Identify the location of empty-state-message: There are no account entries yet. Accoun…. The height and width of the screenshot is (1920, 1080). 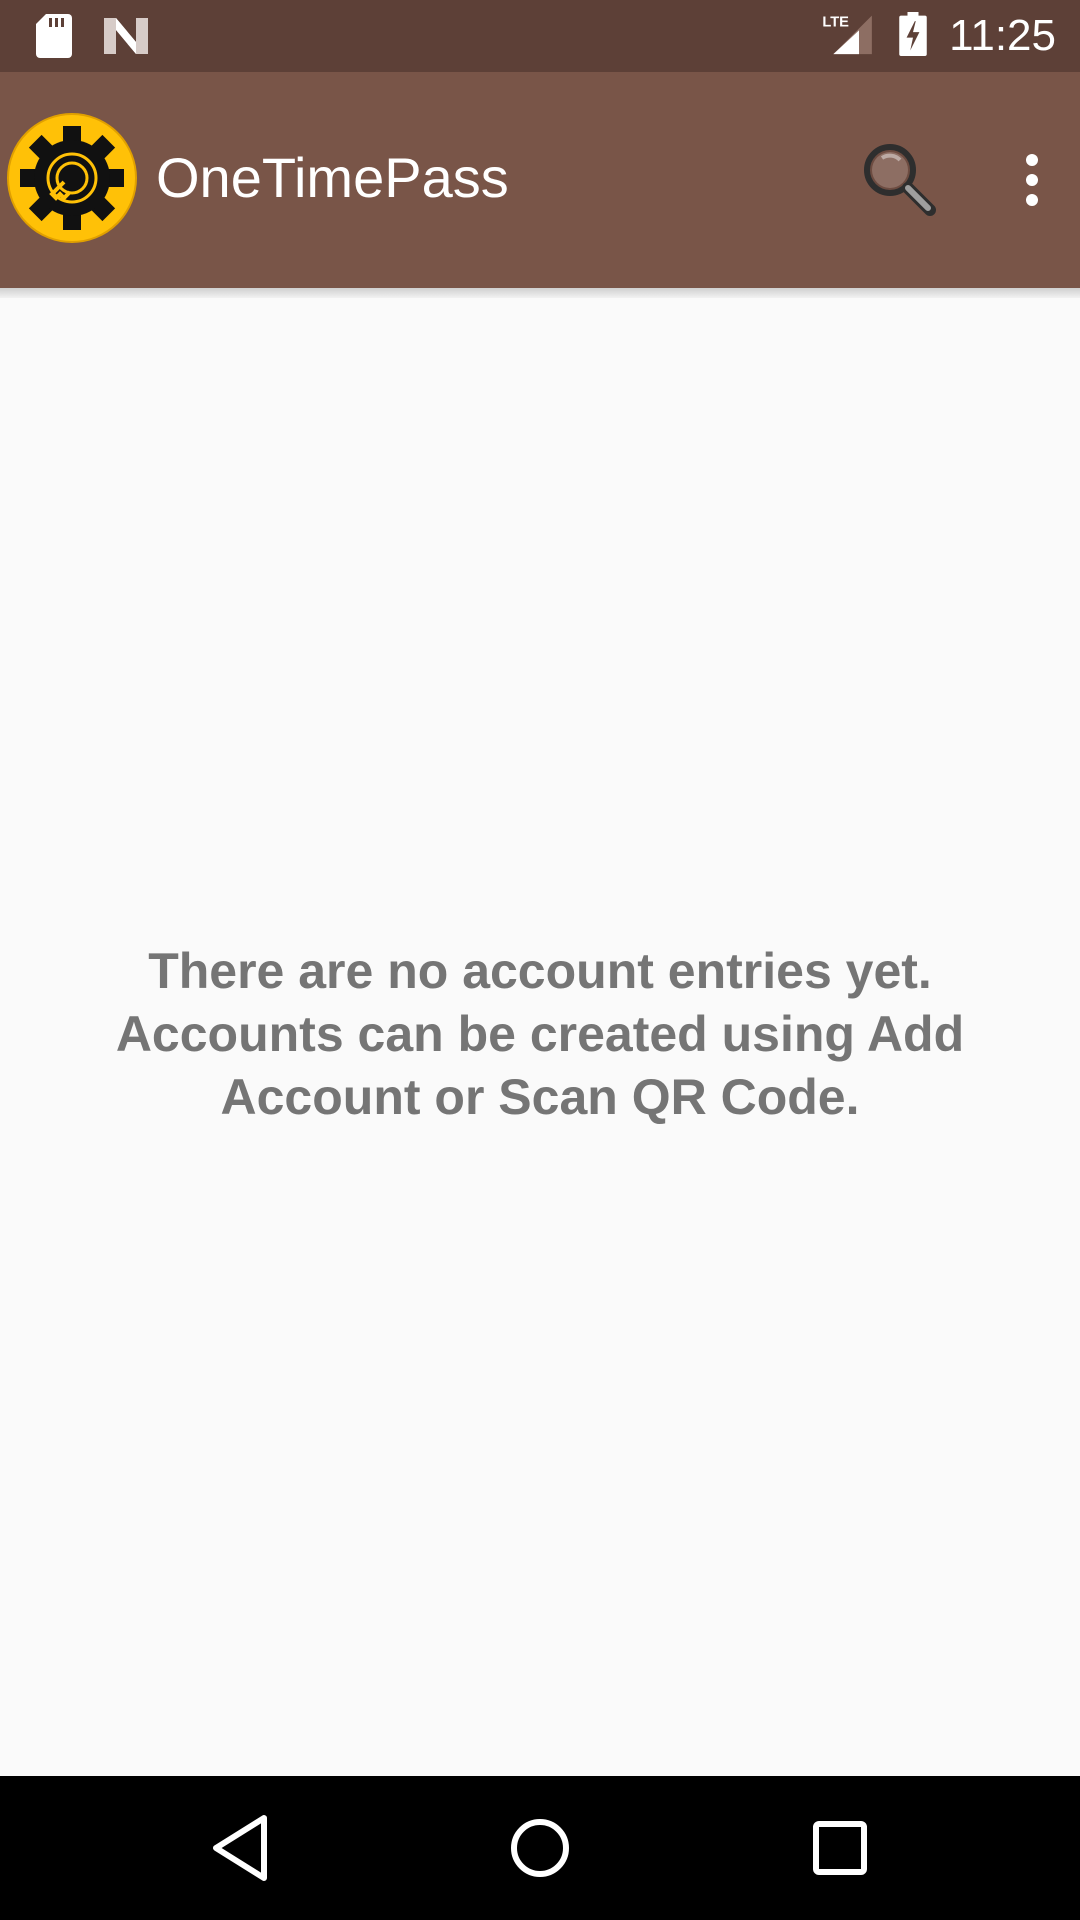
(540, 1034).